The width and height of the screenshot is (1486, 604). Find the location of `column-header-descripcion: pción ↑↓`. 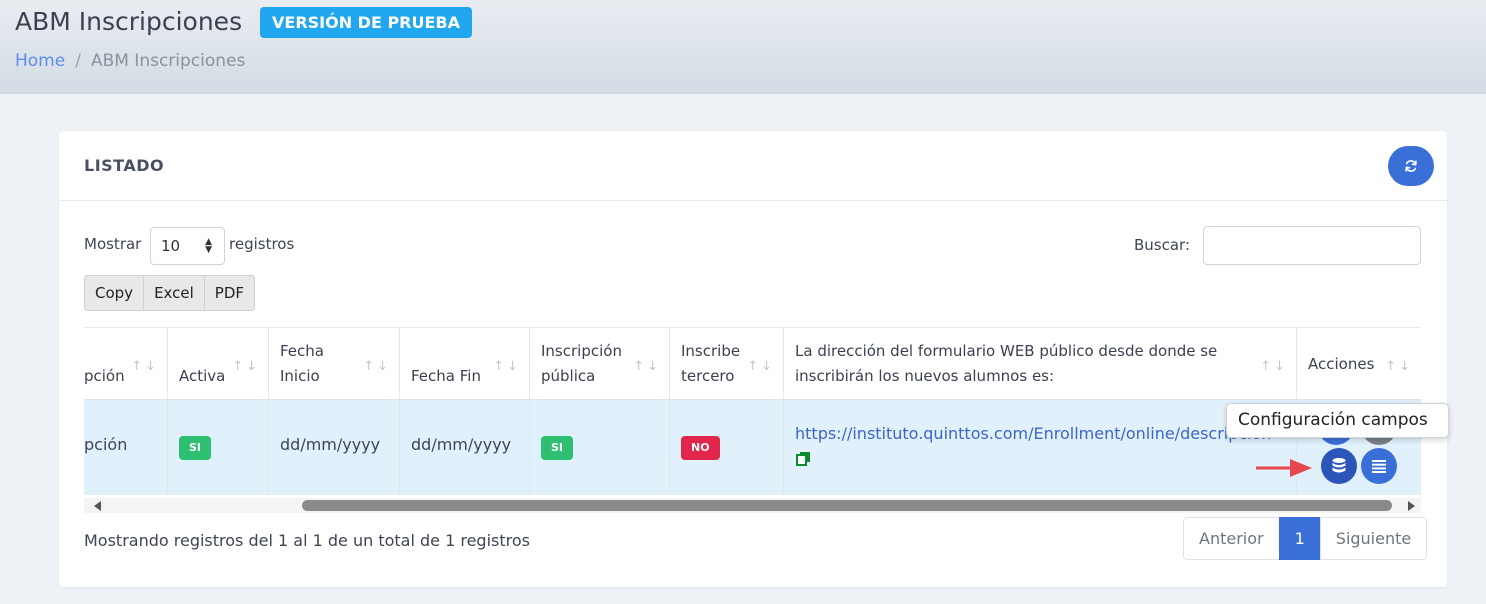

column-header-descripcion: pción ↑↓ is located at coordinates (125, 363).